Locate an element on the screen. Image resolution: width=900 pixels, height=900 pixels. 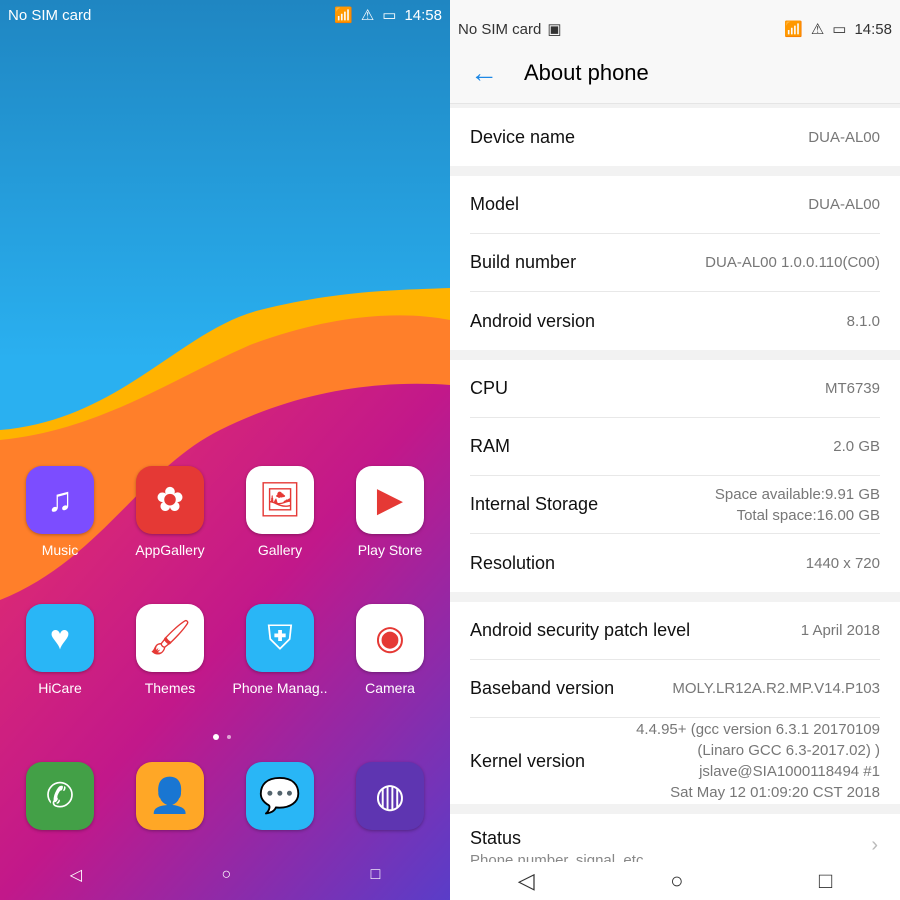
contacts-icon: 👤 is located at coordinates (170, 796).